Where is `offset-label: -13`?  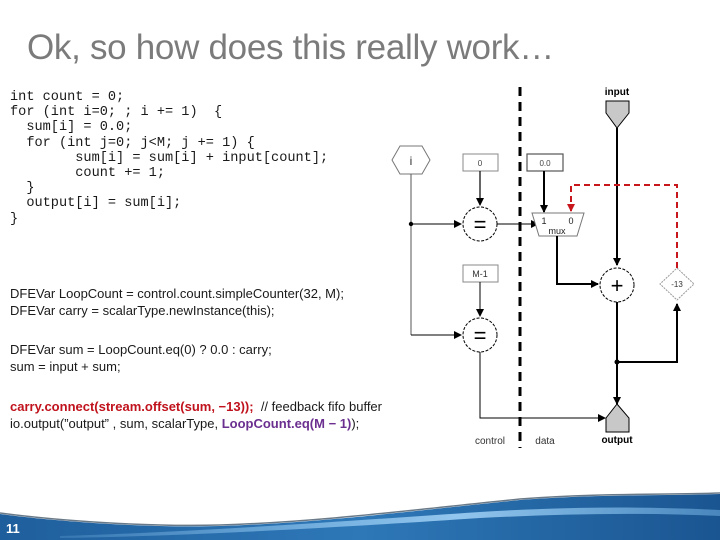 offset-label: -13 is located at coordinates (677, 284).